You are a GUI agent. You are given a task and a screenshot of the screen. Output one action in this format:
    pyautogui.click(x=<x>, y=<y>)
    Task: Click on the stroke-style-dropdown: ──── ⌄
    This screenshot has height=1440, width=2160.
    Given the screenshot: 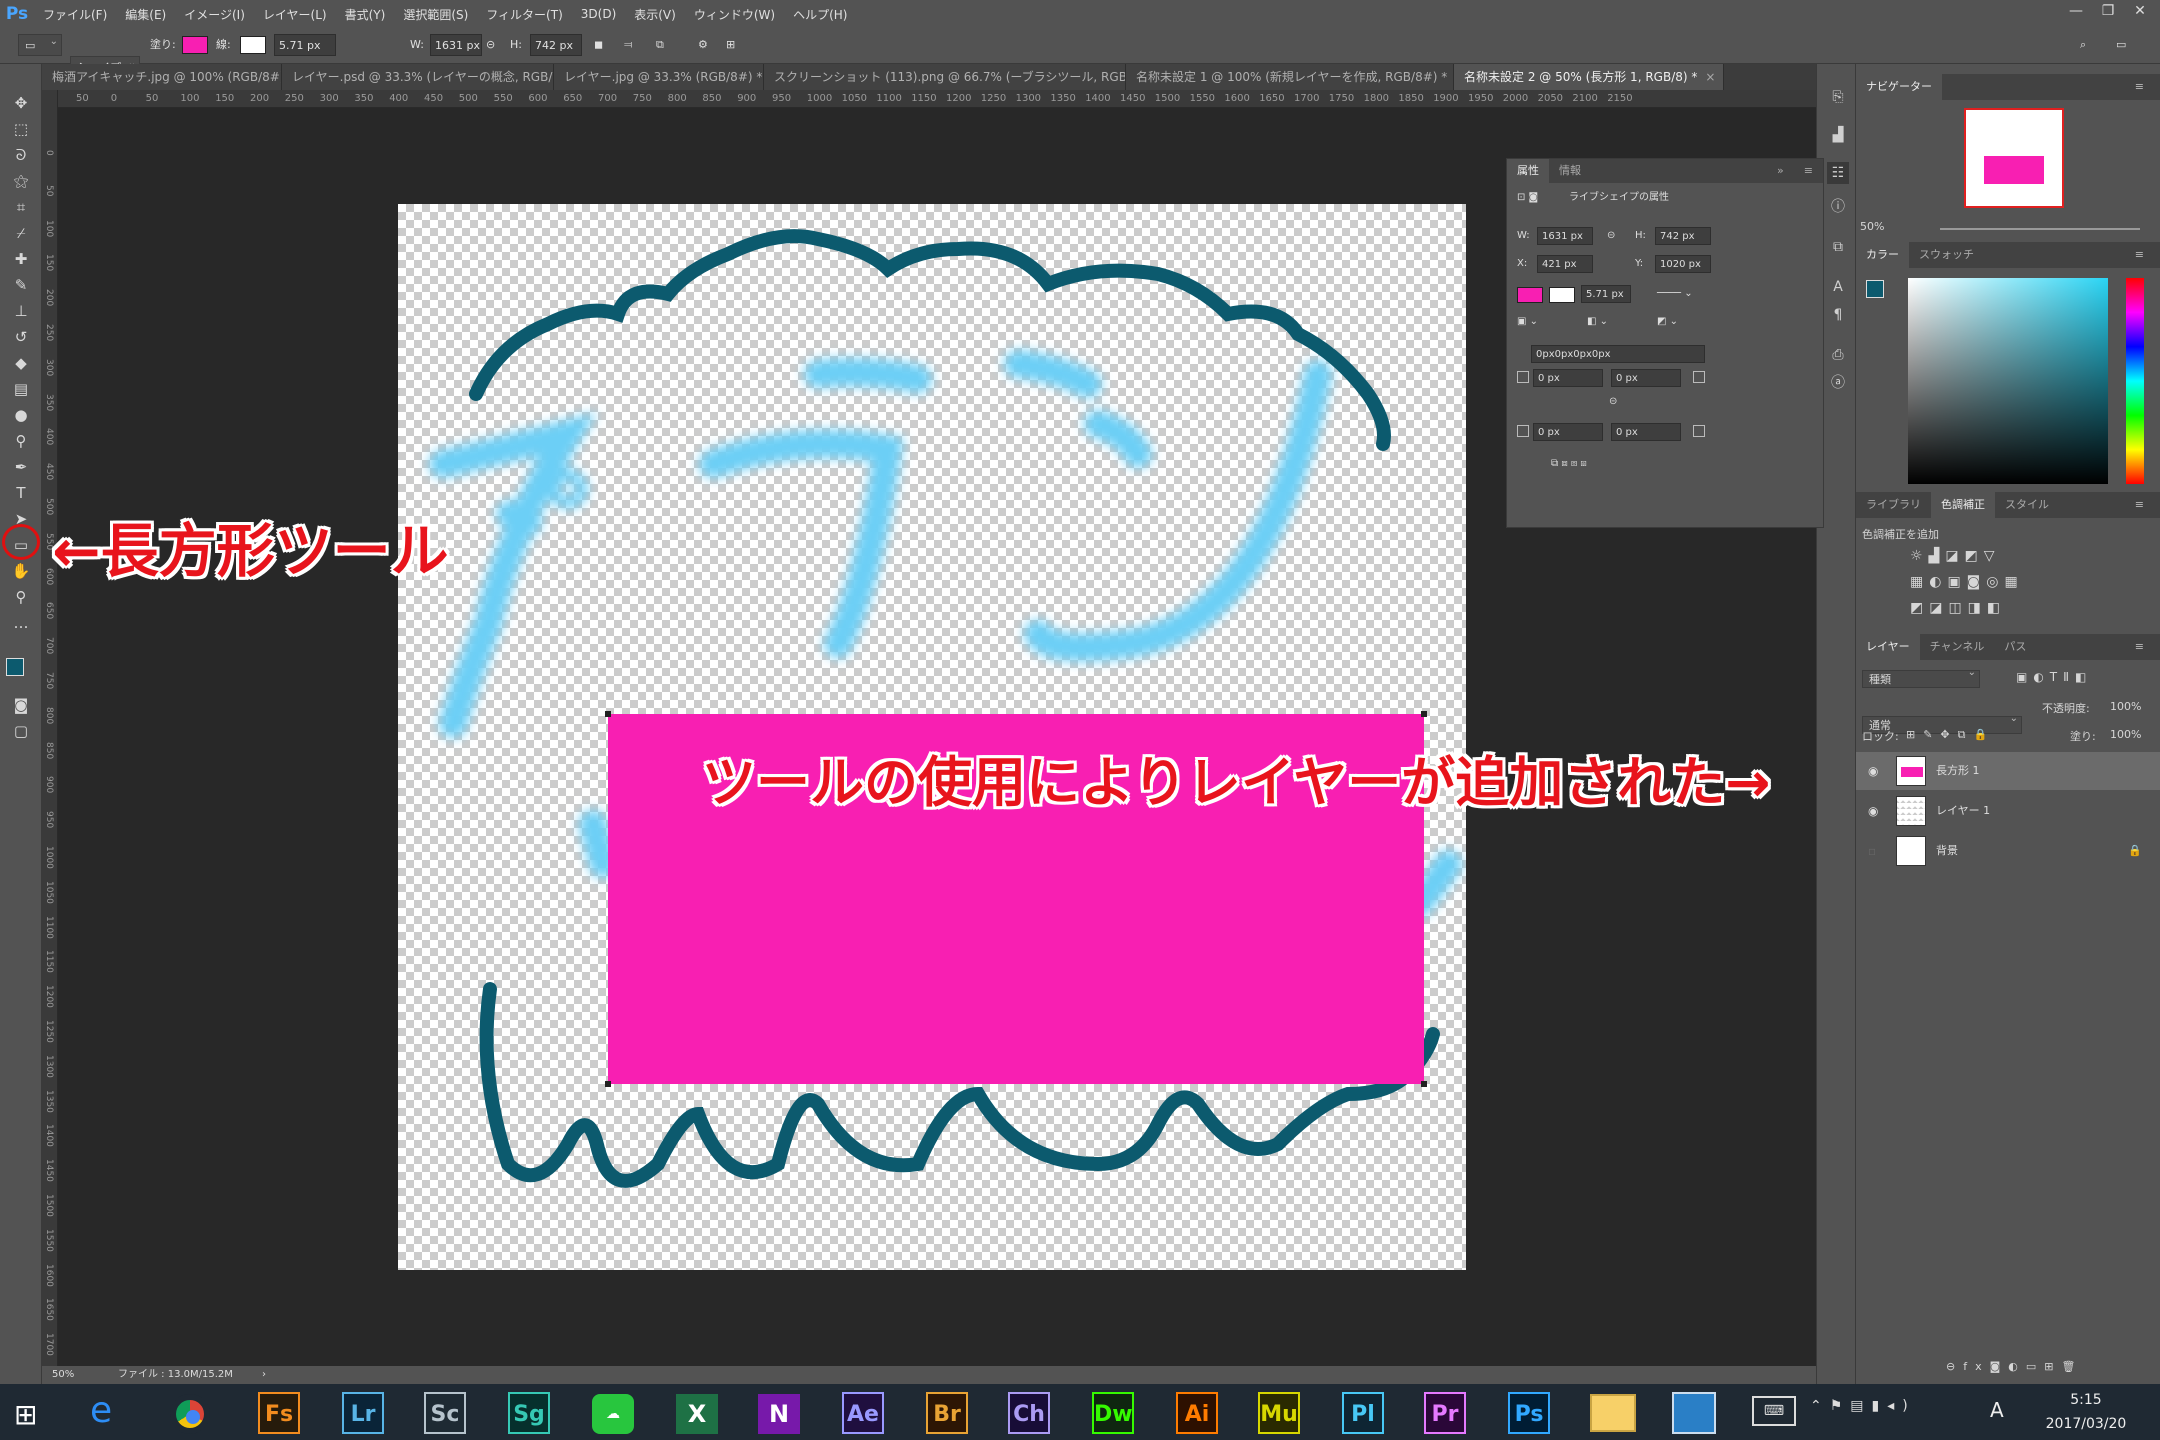 What is the action you would take?
    pyautogui.click(x=1675, y=294)
    